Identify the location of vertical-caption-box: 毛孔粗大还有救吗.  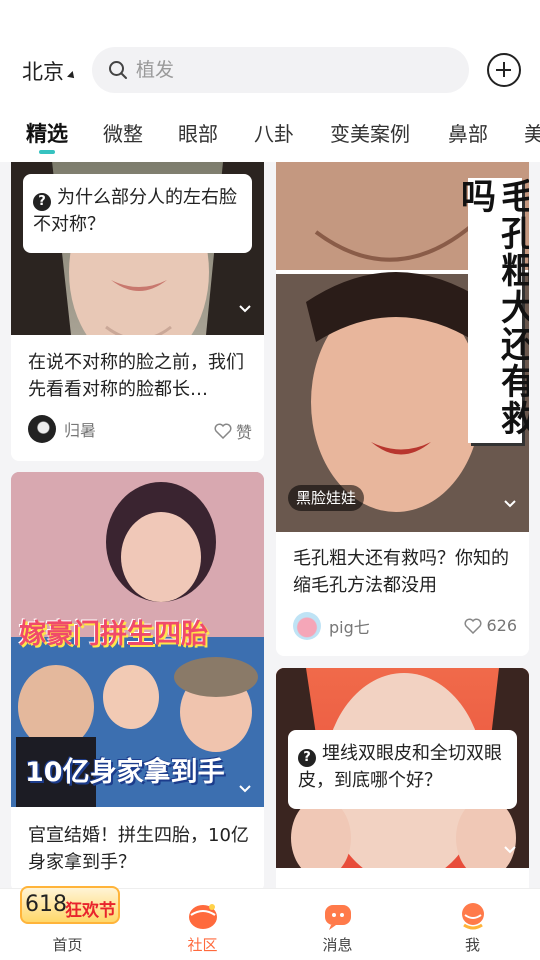
(492, 310).